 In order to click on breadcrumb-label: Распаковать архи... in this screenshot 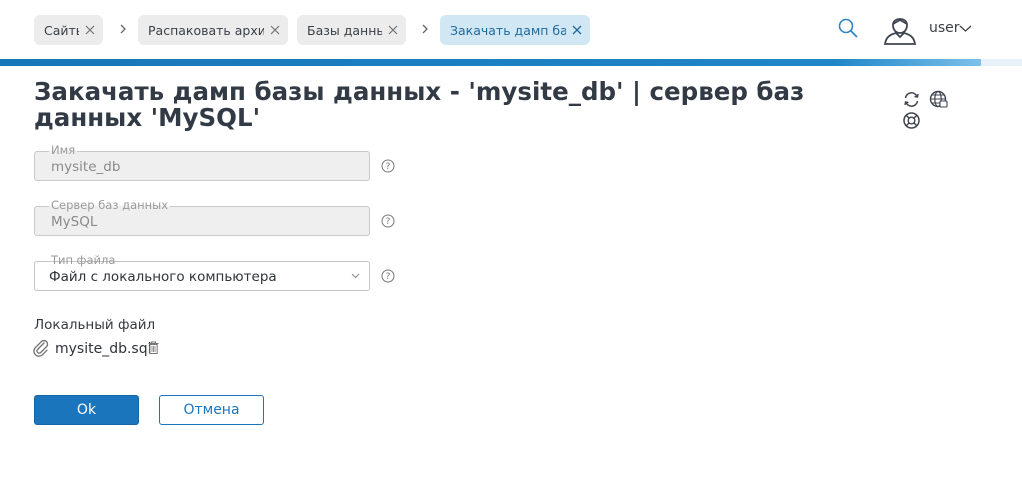, I will do `click(206, 30)`.